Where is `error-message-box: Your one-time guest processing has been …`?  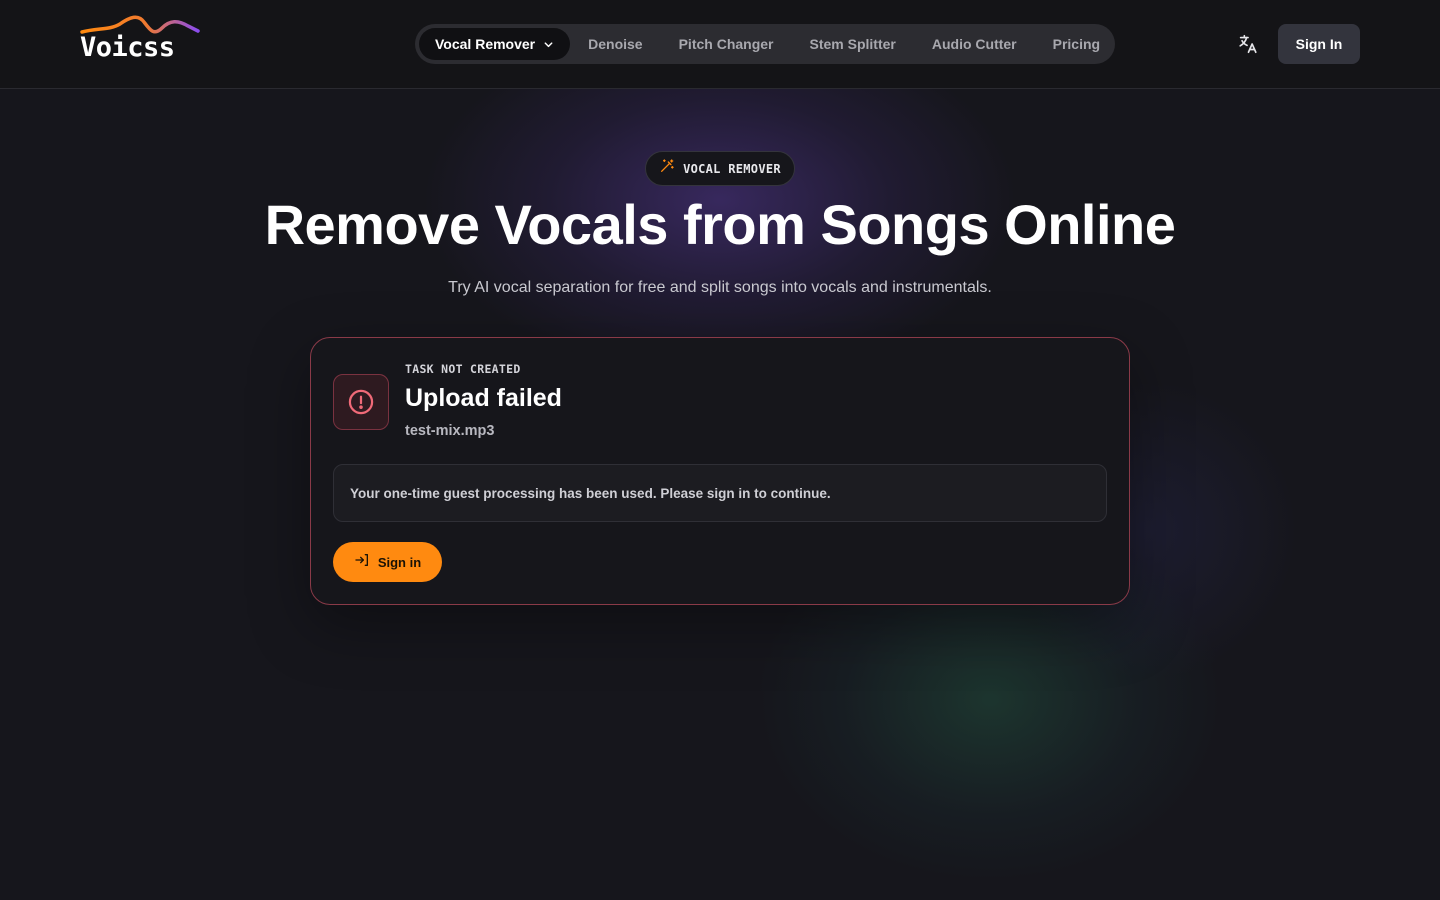
error-message-box: Your one-time guest processing has been … is located at coordinates (720, 493).